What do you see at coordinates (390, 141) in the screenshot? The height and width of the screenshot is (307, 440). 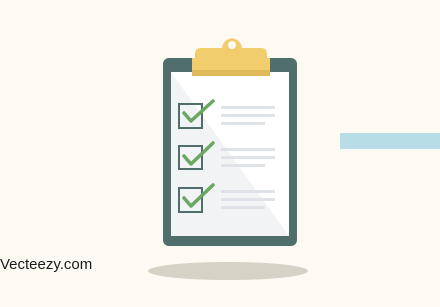 I see `accent-bar` at bounding box center [390, 141].